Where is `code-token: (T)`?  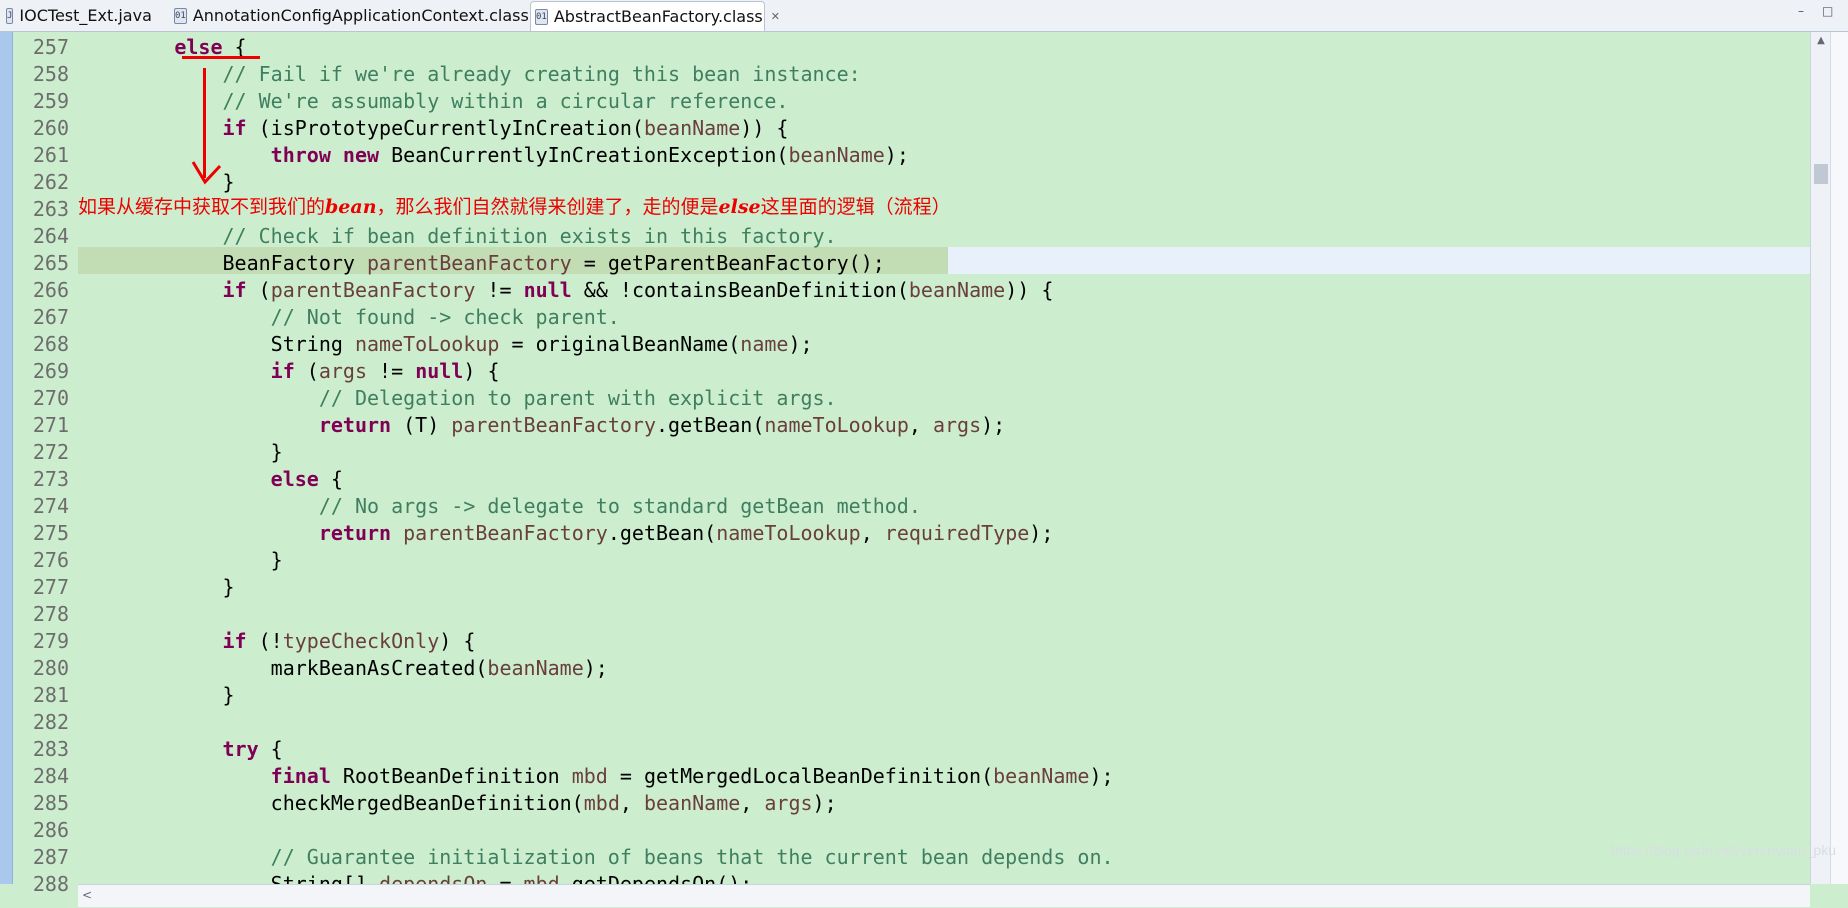 code-token: (T) is located at coordinates (421, 425).